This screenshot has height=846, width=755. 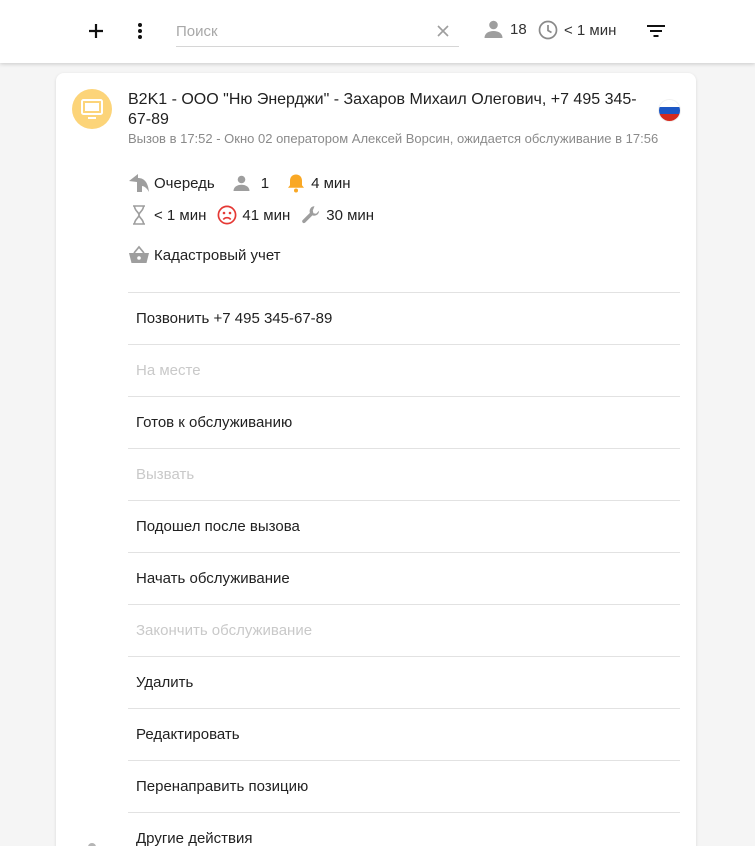 I want to click on ticket-avatar, so click(x=92, y=109).